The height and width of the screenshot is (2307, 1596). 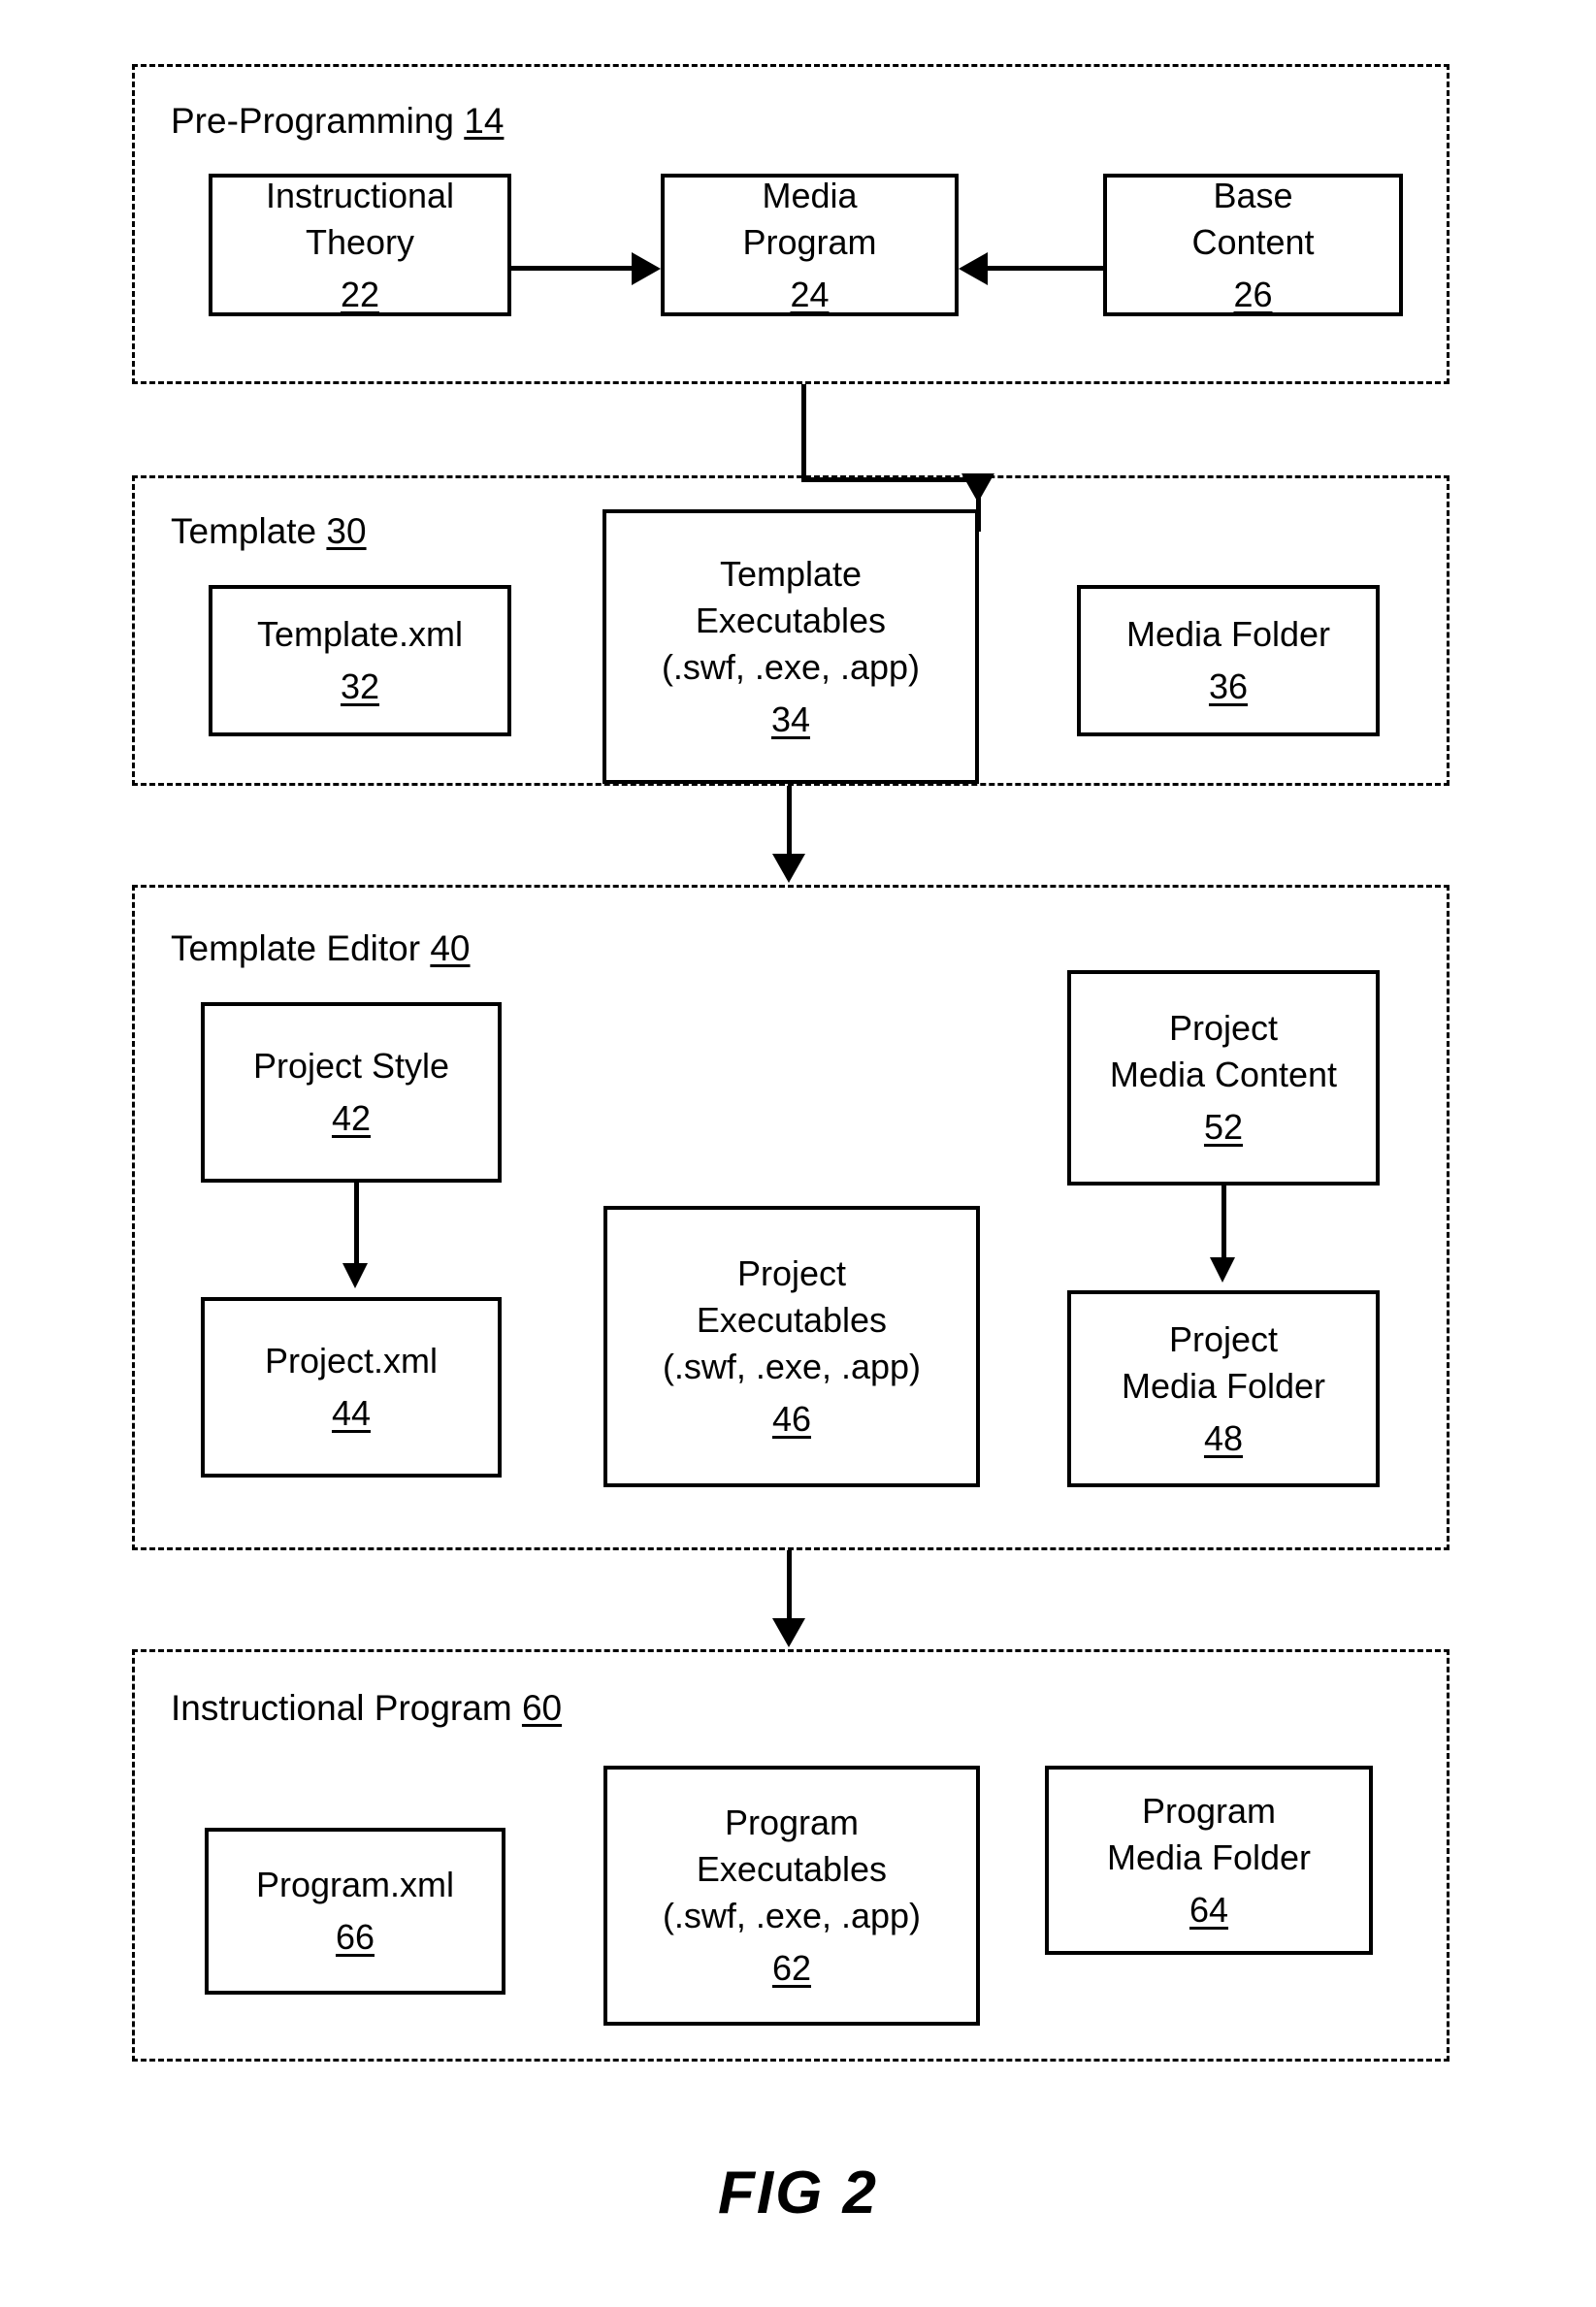 I want to click on node-ref-number: 64, so click(x=1209, y=1909).